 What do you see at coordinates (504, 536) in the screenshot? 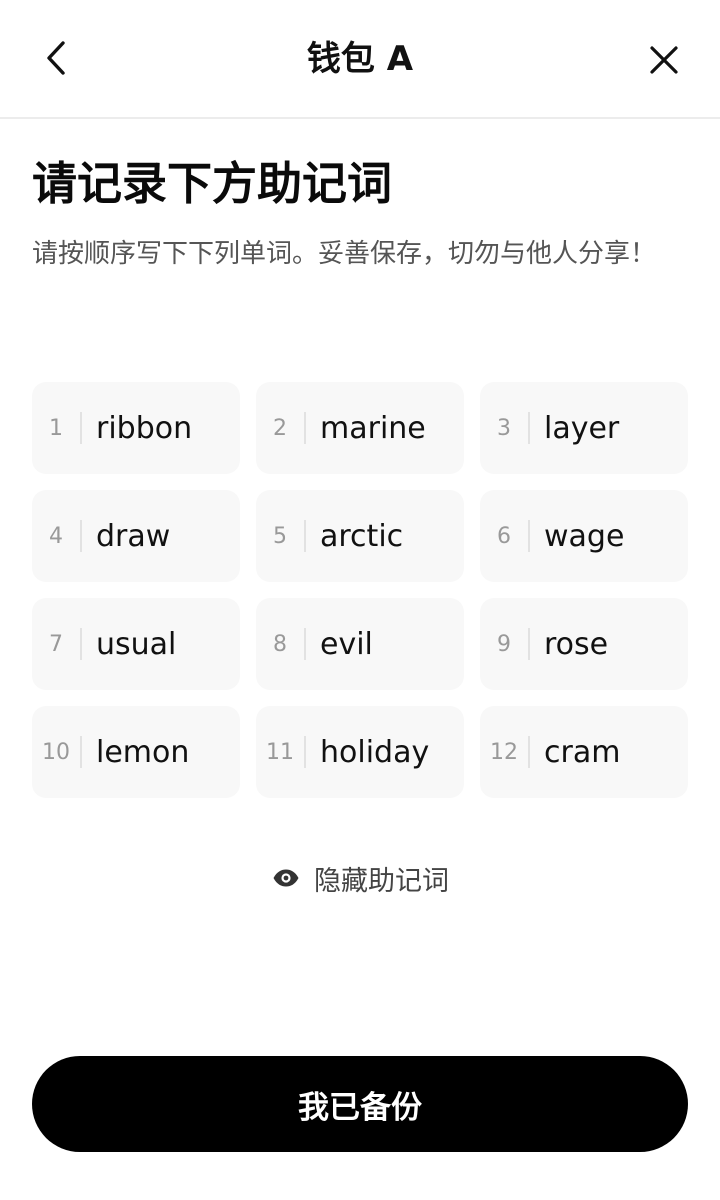
I see `mnemonic-word-index: 6` at bounding box center [504, 536].